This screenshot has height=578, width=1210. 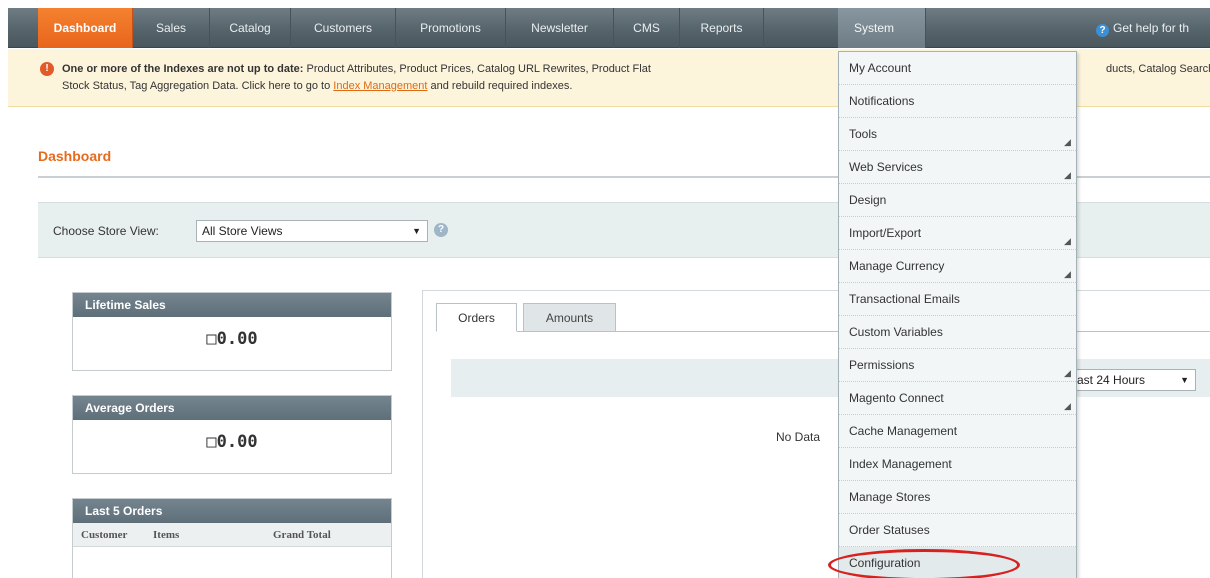 I want to click on menu-item-label: Design, so click(x=868, y=200).